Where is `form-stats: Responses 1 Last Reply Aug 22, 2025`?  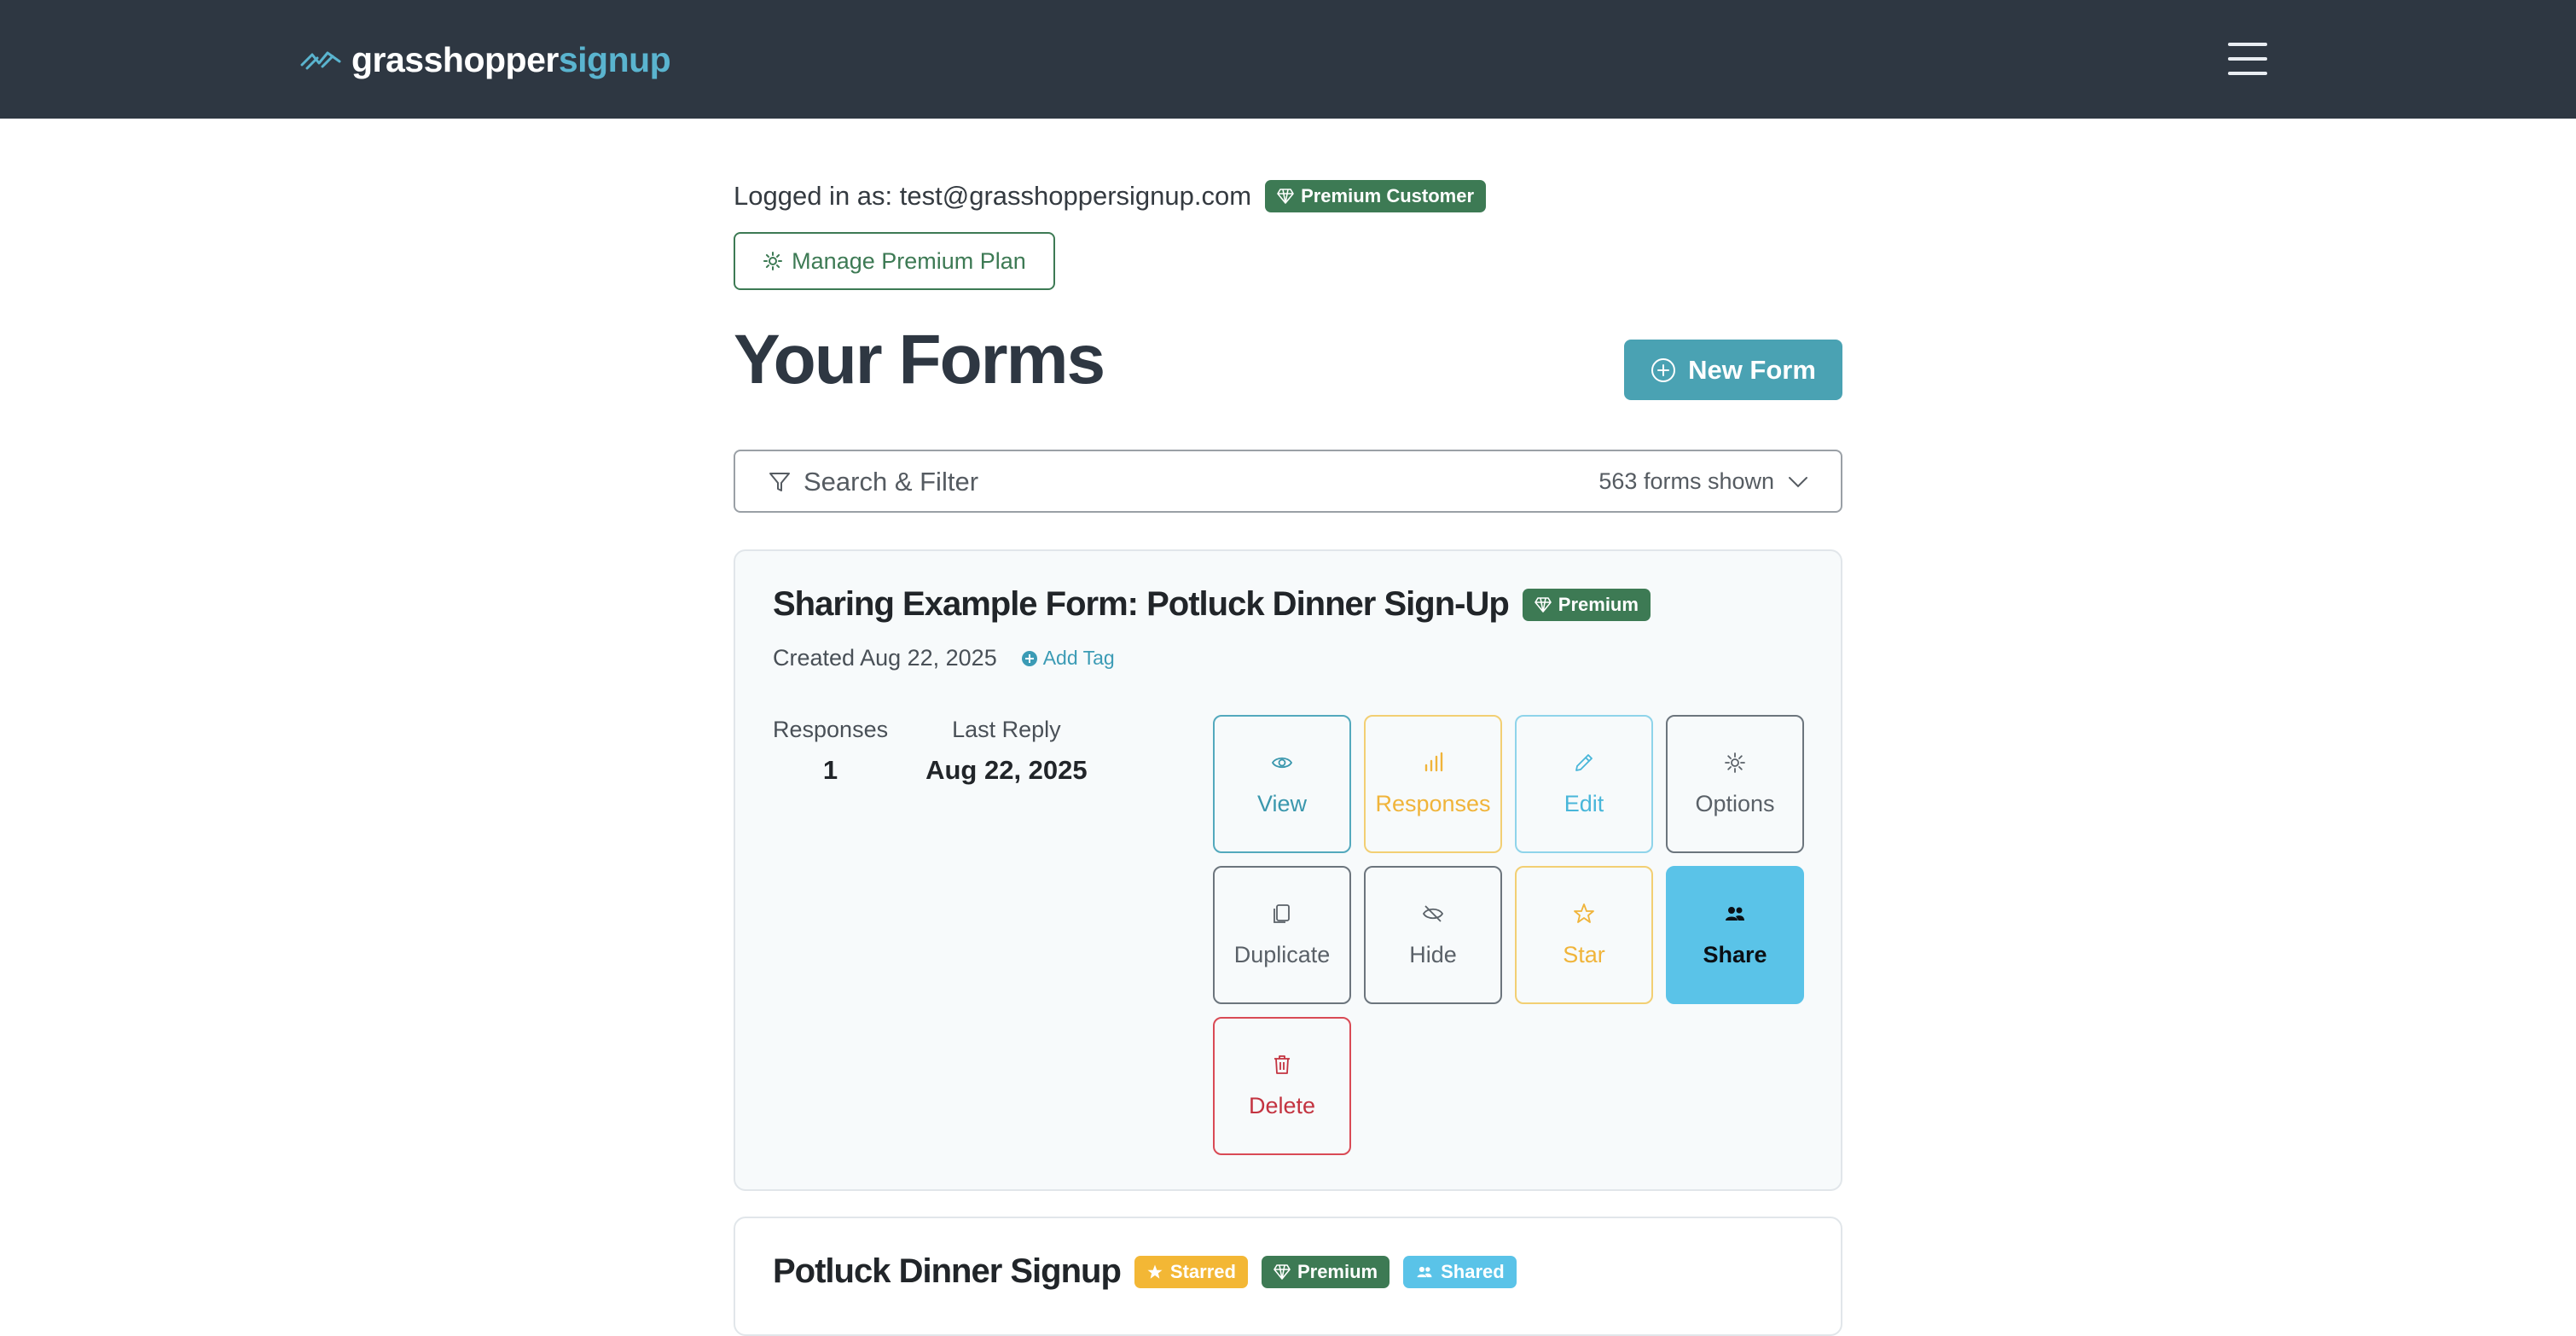 form-stats: Responses 1 Last Reply Aug 22, 2025 is located at coordinates (930, 751).